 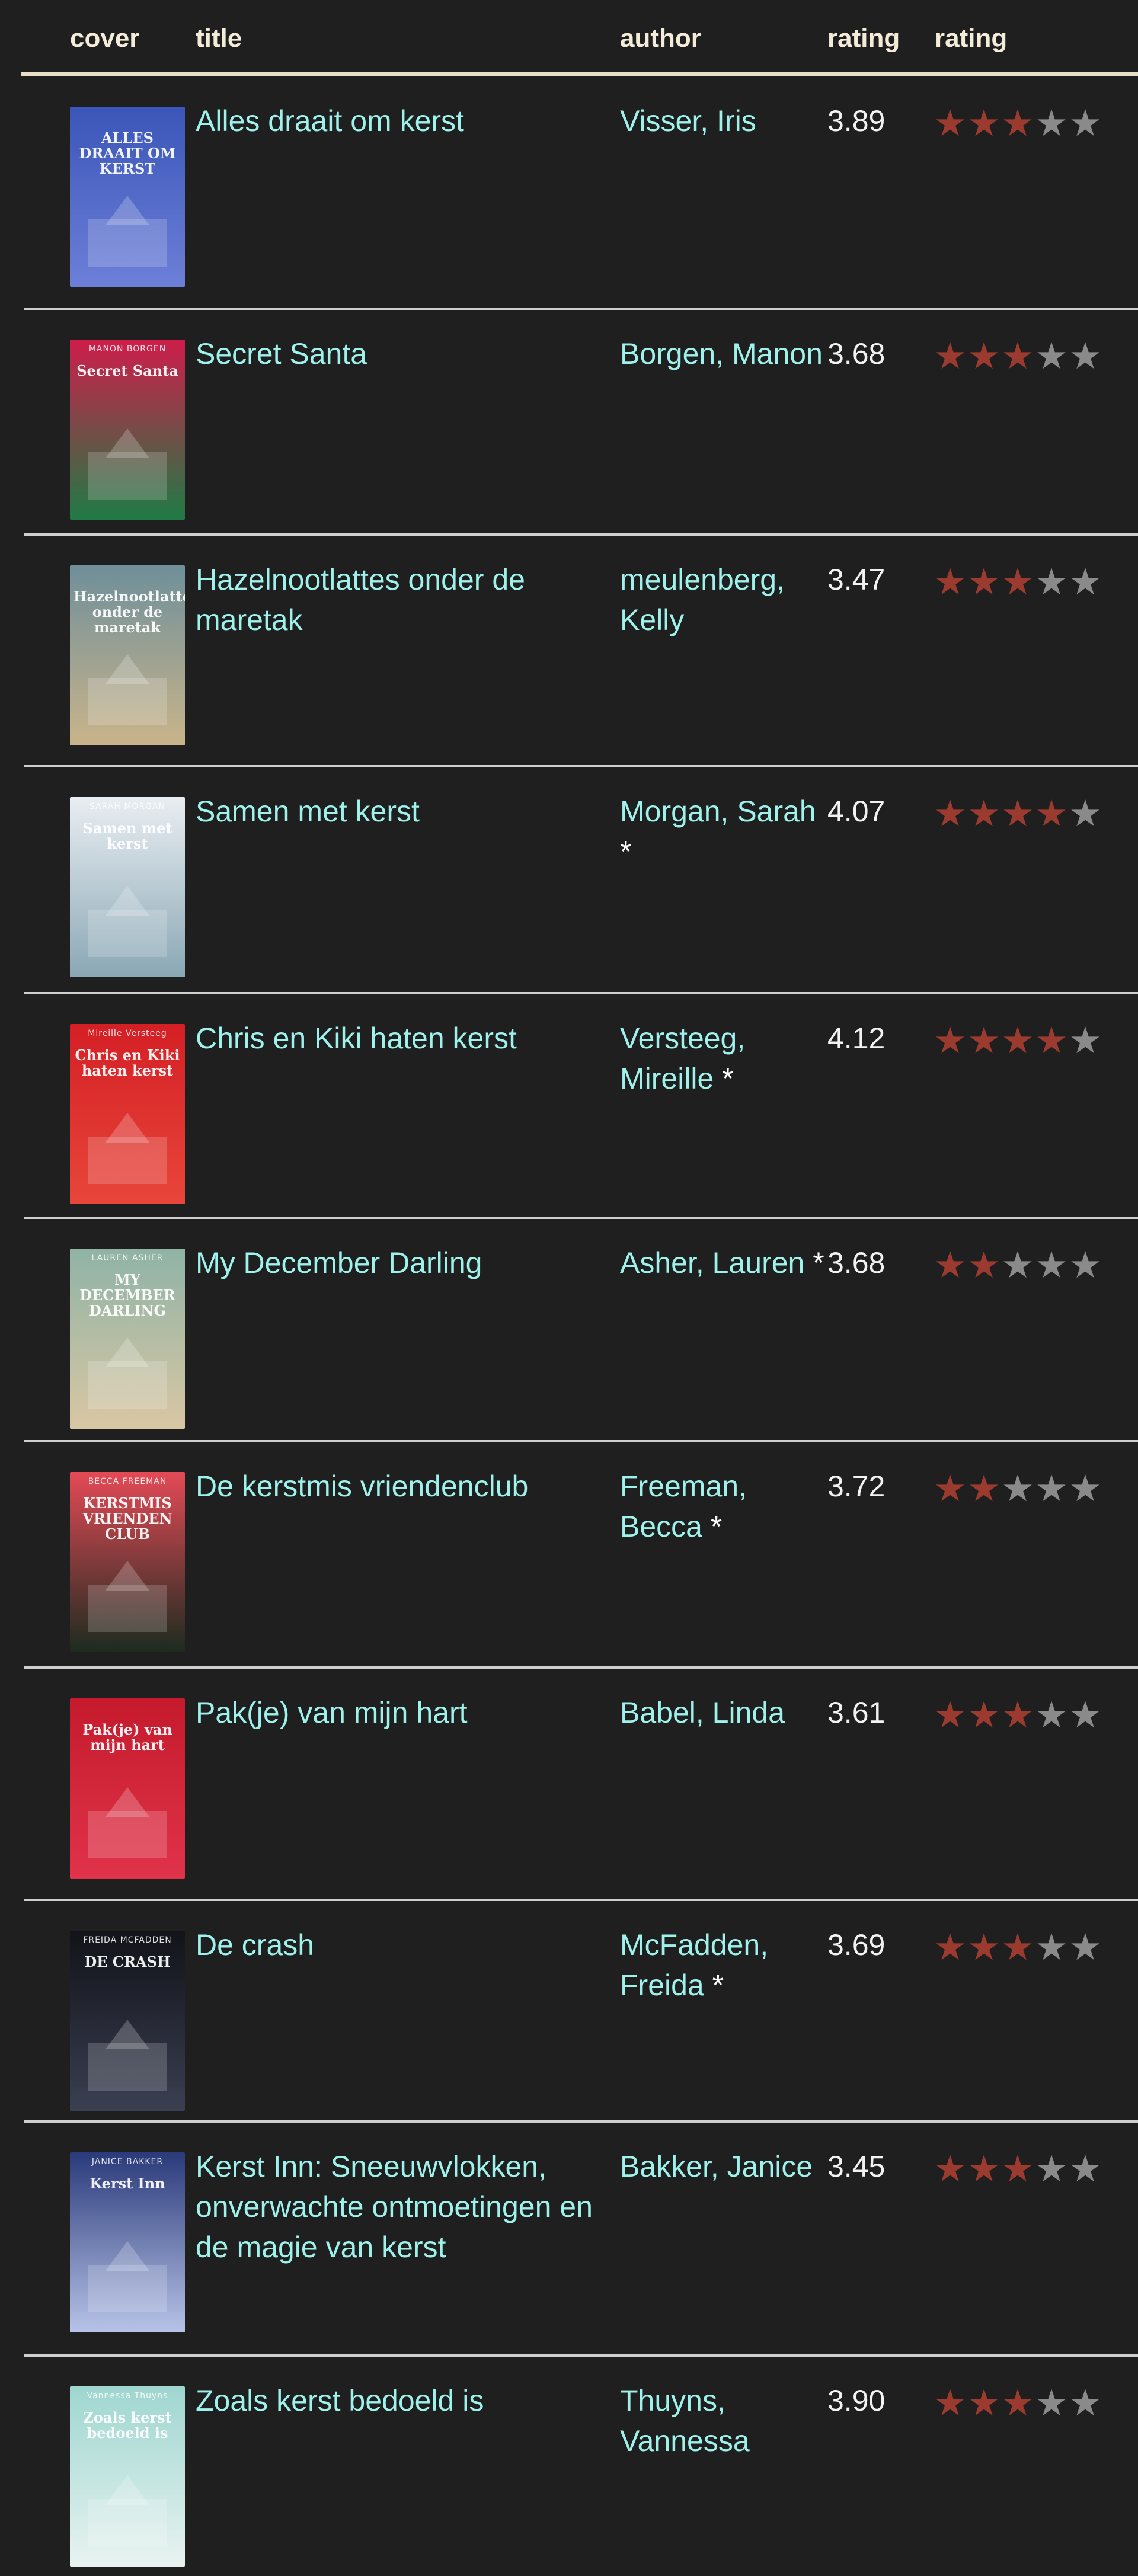 I want to click on author-link: Versteeg, Mireille *, so click(x=726, y=1058).